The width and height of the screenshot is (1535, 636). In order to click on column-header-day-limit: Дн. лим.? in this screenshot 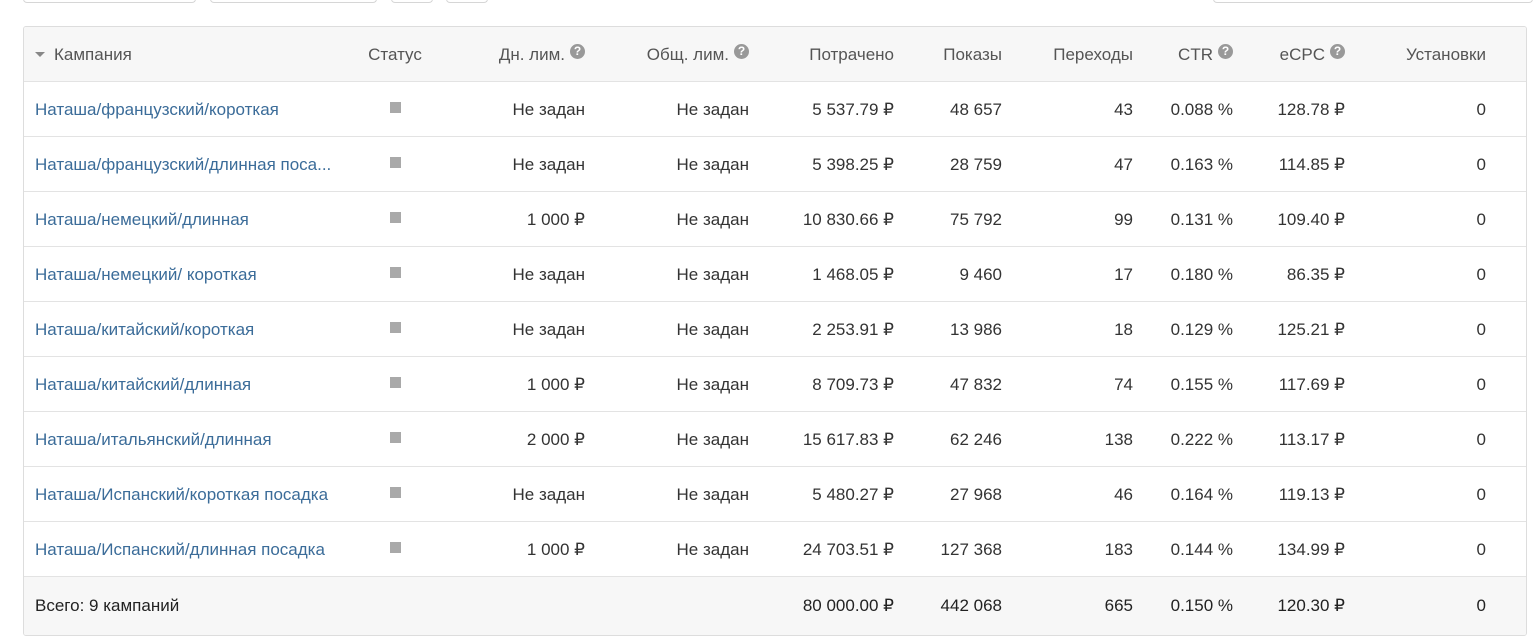, I will do `click(504, 54)`.